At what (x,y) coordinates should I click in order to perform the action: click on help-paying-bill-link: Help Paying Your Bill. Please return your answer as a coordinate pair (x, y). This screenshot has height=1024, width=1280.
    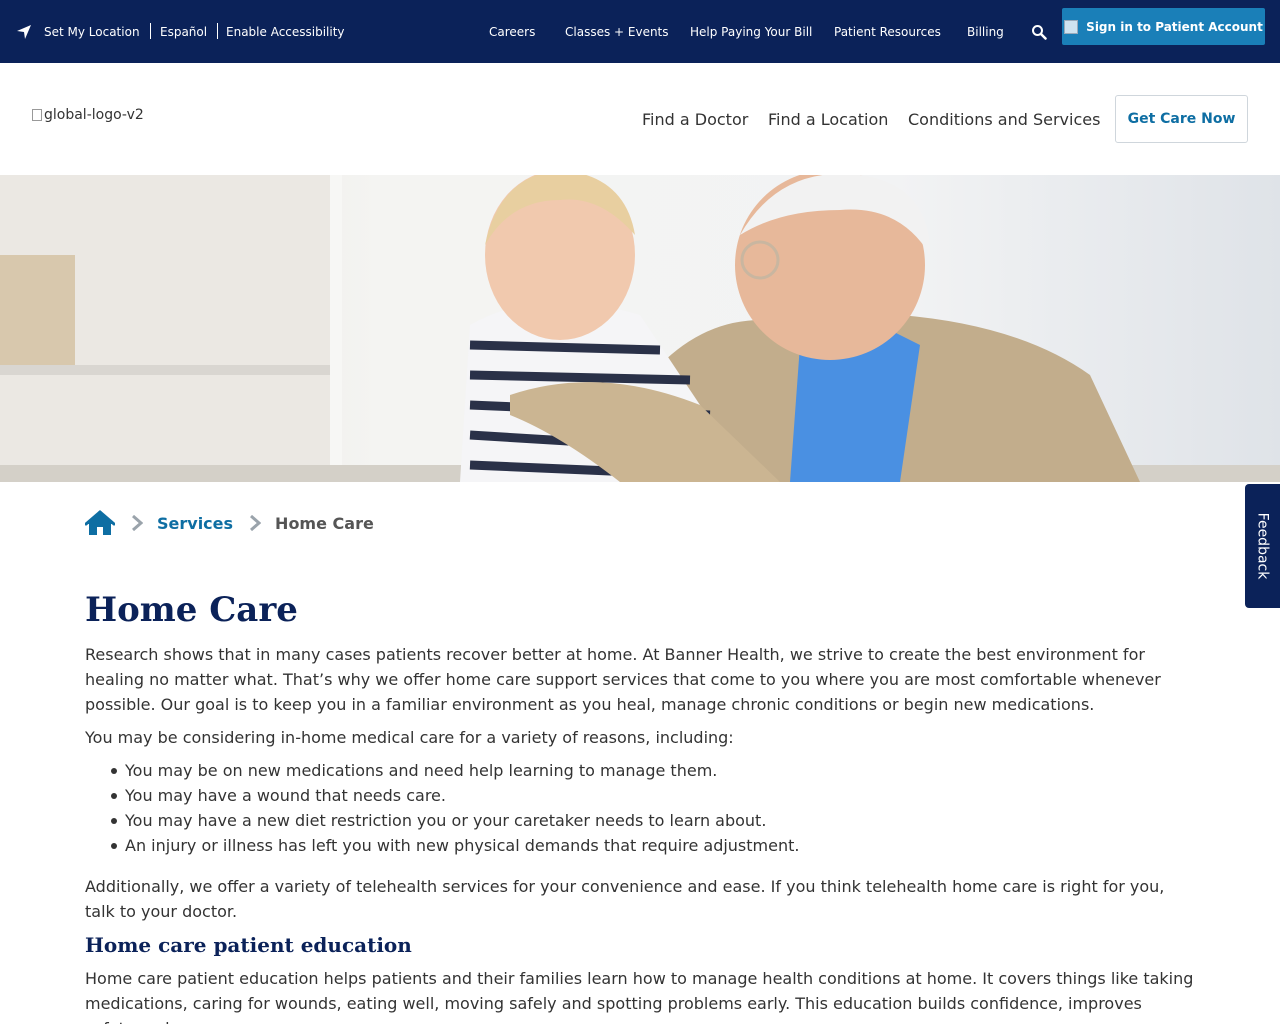
    Looking at the image, I should click on (751, 31).